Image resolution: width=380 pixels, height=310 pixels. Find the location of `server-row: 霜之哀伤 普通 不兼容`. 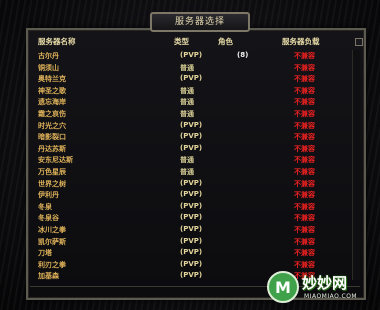

server-row: 霜之哀伤 普通 不兼容 is located at coordinates (192, 114).